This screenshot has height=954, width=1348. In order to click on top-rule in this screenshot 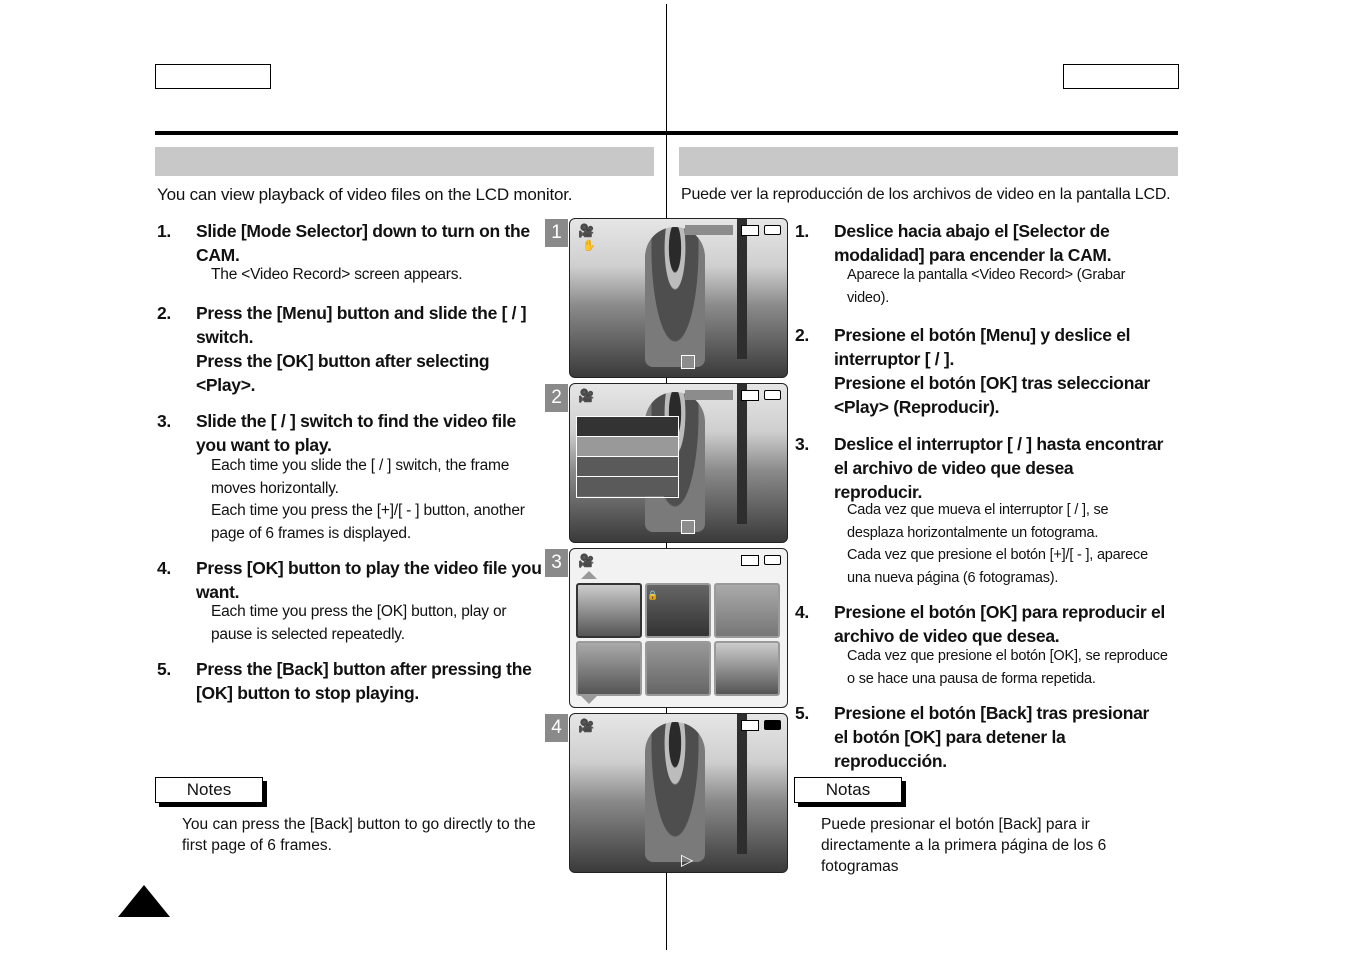, I will do `click(666, 133)`.